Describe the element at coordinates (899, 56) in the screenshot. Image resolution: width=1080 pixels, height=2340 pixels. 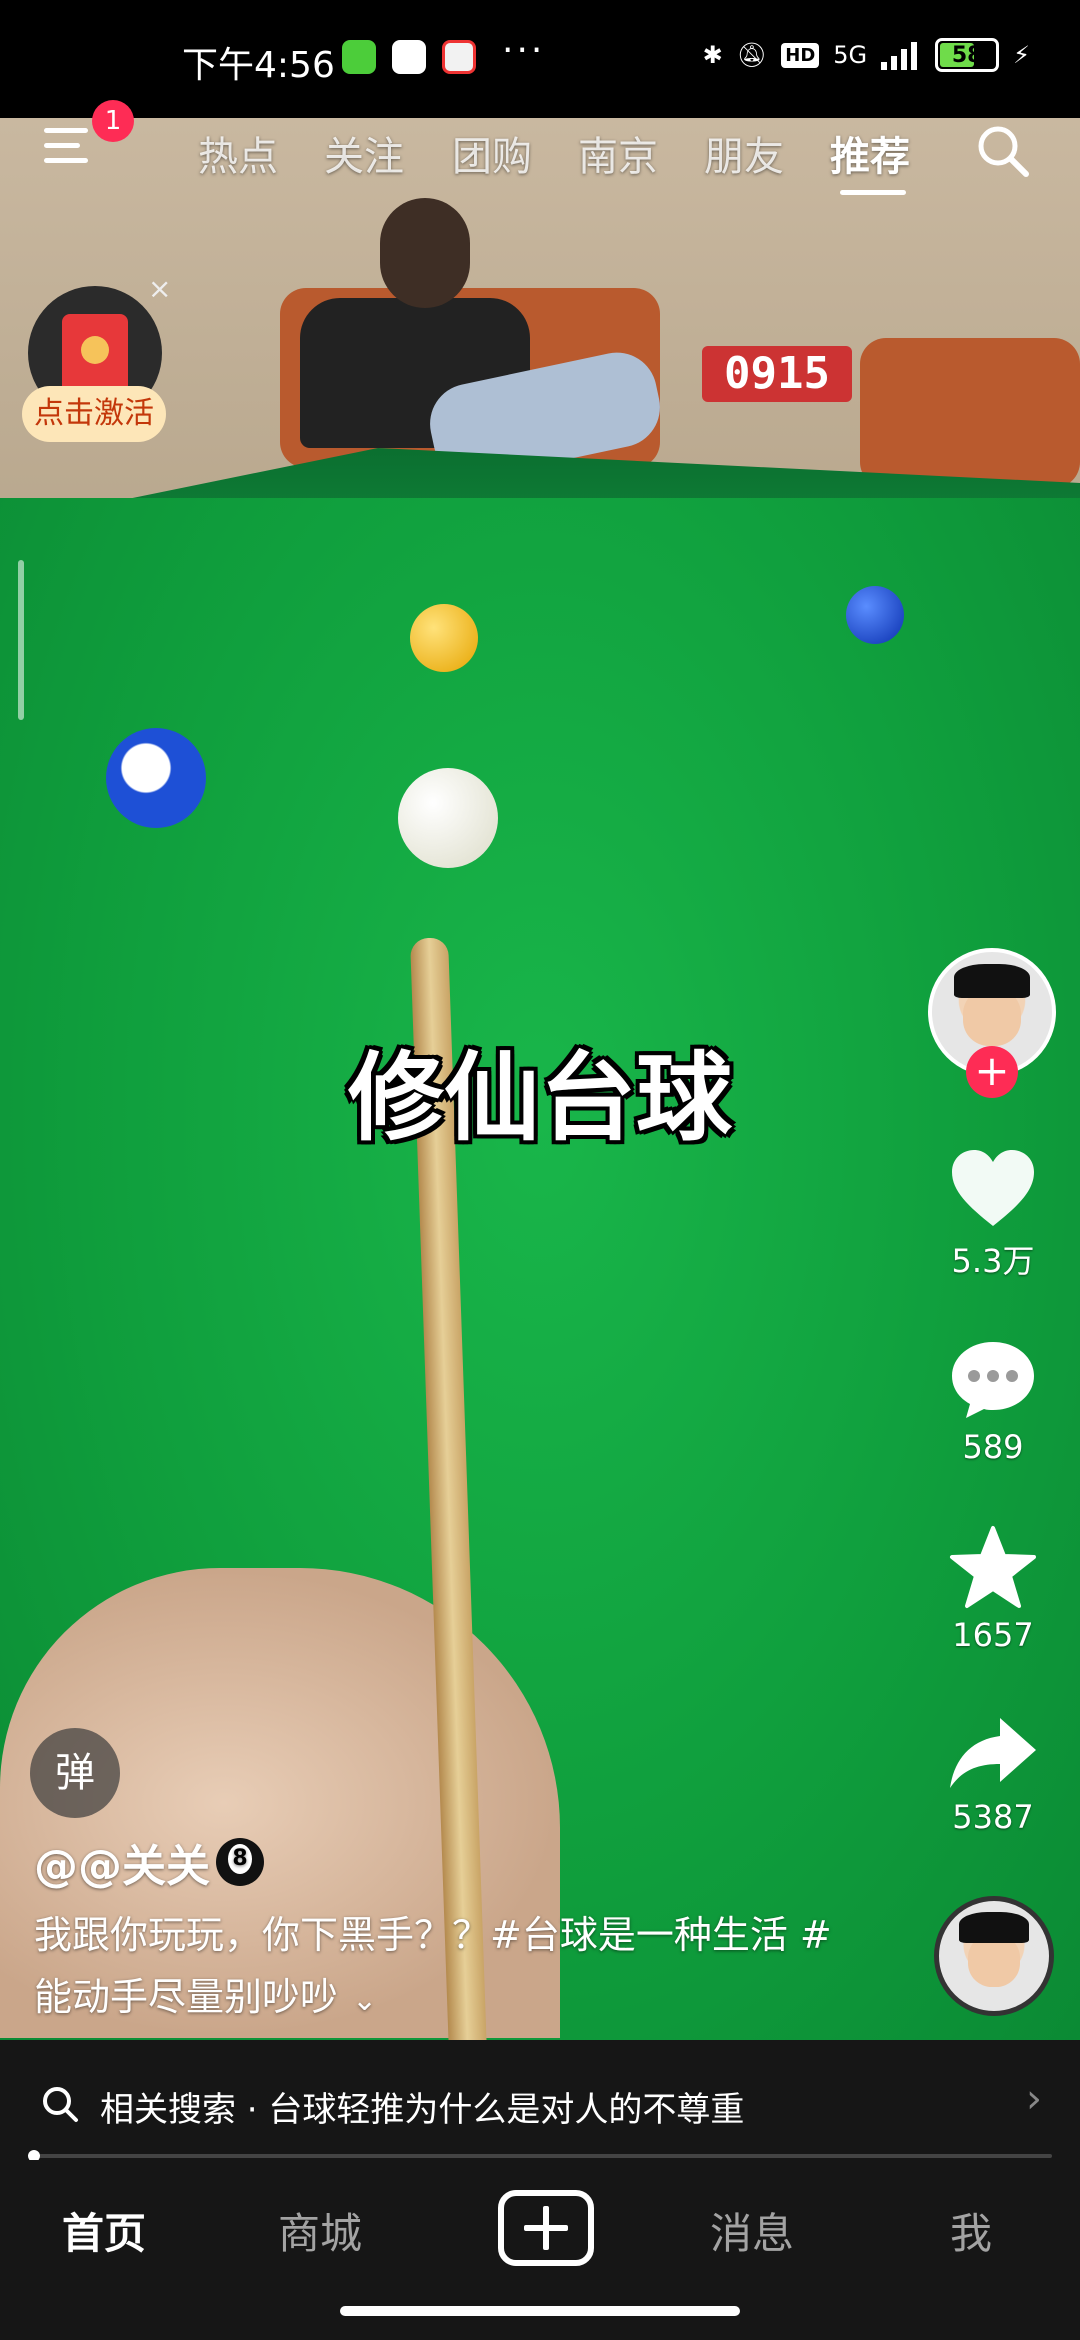
I see `signal-icon` at that location.